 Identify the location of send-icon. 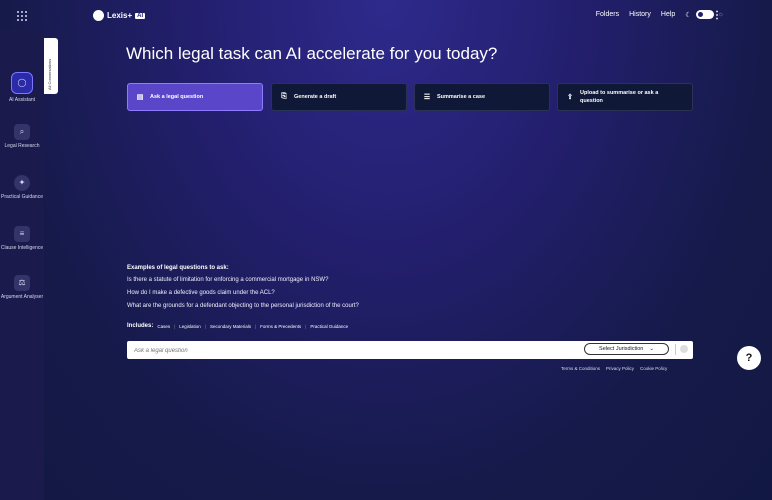
(684, 349).